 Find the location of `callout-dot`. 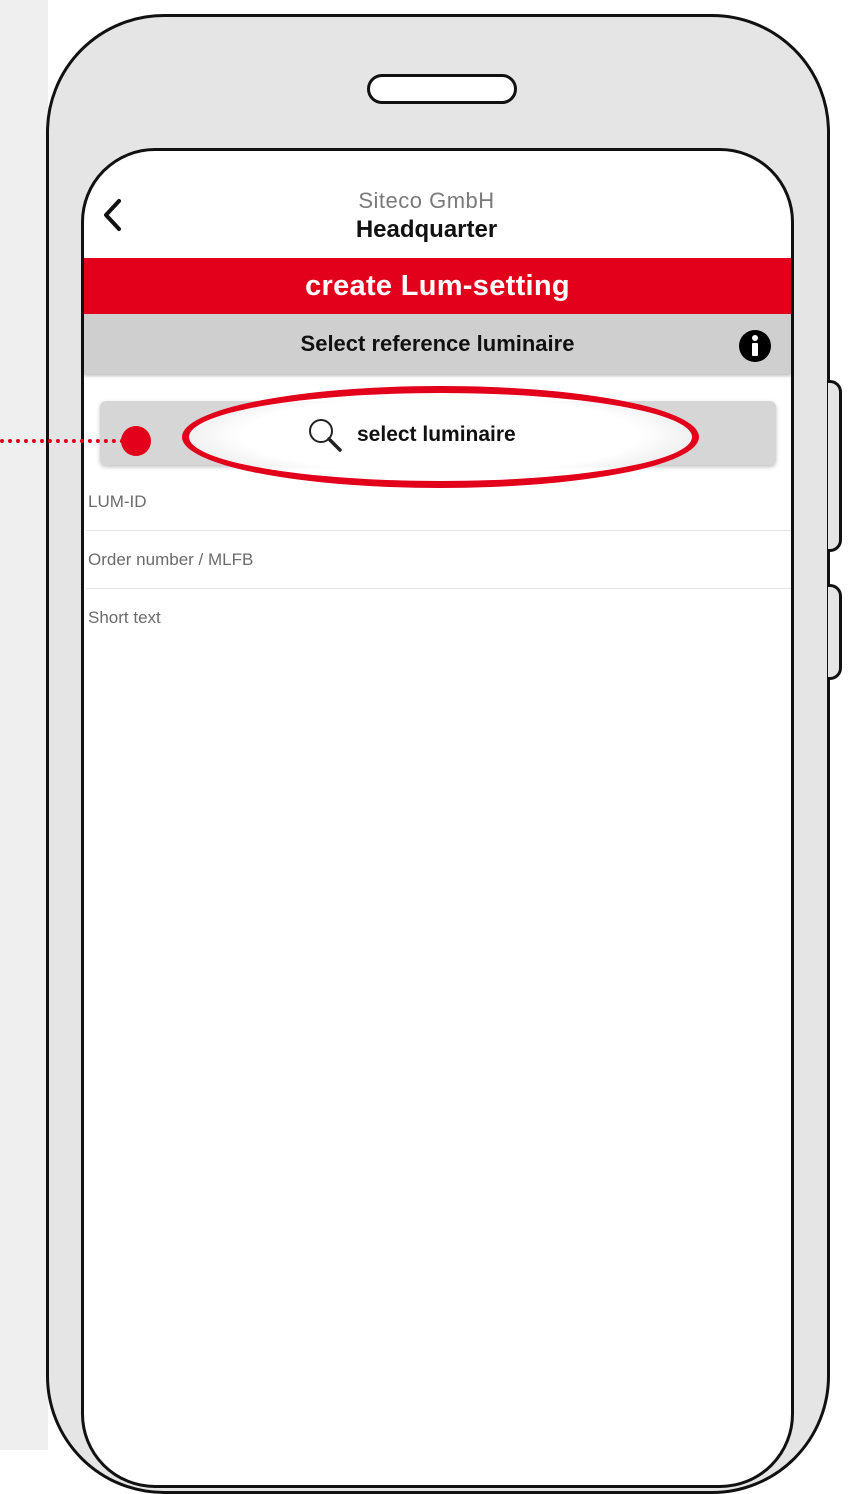

callout-dot is located at coordinates (136, 441).